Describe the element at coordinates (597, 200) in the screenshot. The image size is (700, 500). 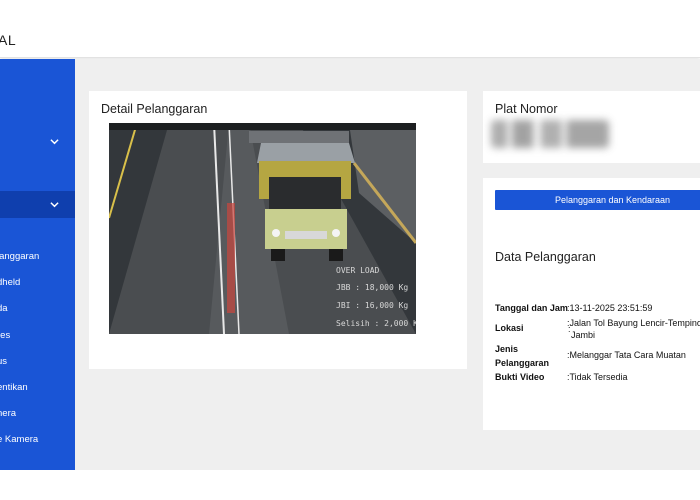
I see `tab-pelanggaran-kendaraan: Pelanggaran dan Kendaraan` at that location.